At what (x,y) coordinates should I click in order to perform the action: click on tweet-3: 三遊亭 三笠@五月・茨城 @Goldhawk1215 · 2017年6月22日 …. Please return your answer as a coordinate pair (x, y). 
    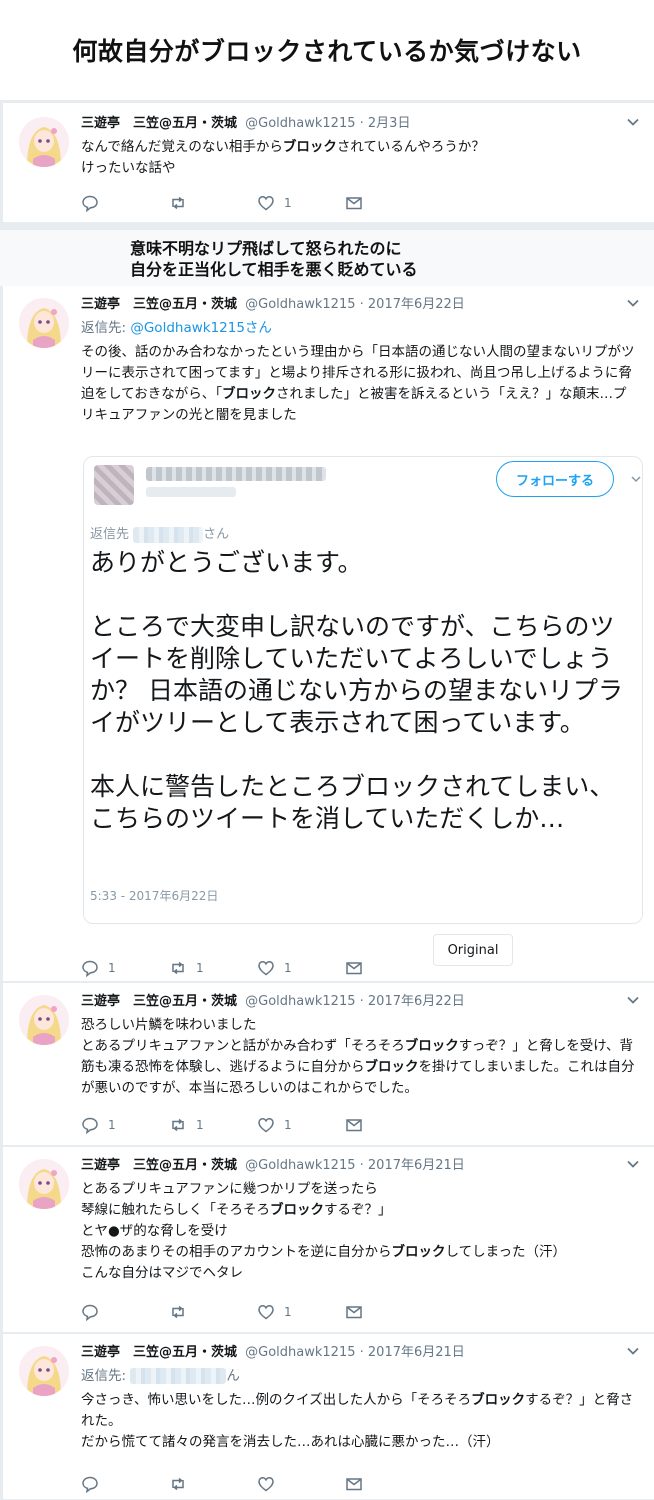
    Looking at the image, I should click on (328, 1064).